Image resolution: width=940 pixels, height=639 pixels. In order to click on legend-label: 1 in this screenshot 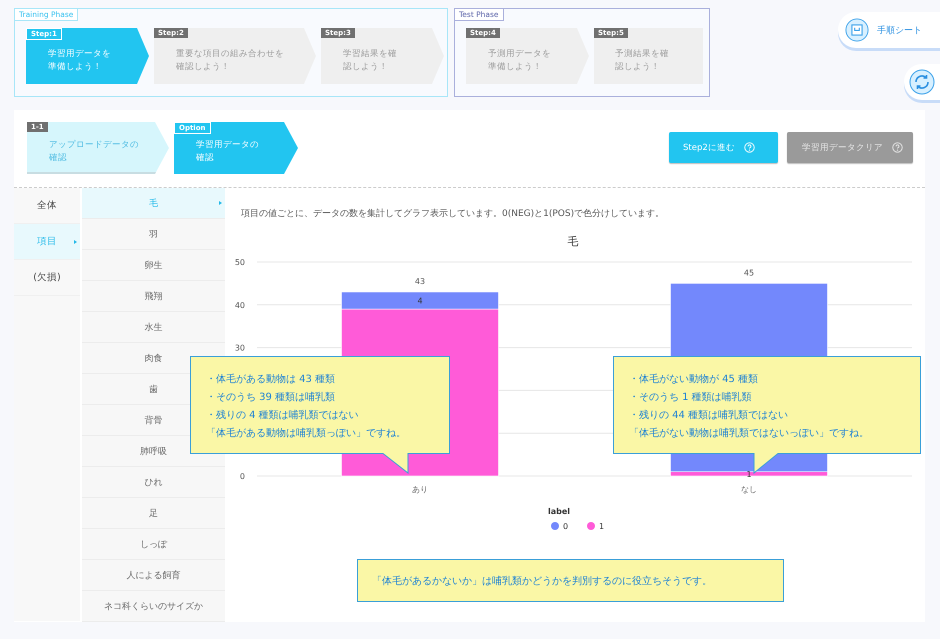, I will do `click(601, 526)`.